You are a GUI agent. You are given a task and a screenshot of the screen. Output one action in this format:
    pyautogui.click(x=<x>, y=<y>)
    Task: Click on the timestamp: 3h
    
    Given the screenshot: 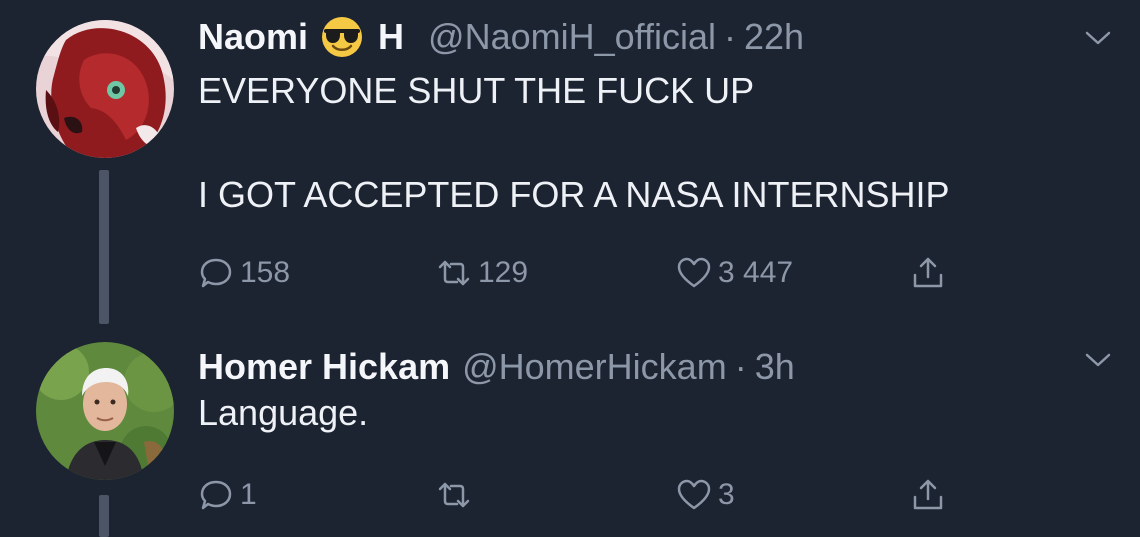 What is the action you would take?
    pyautogui.click(x=775, y=367)
    